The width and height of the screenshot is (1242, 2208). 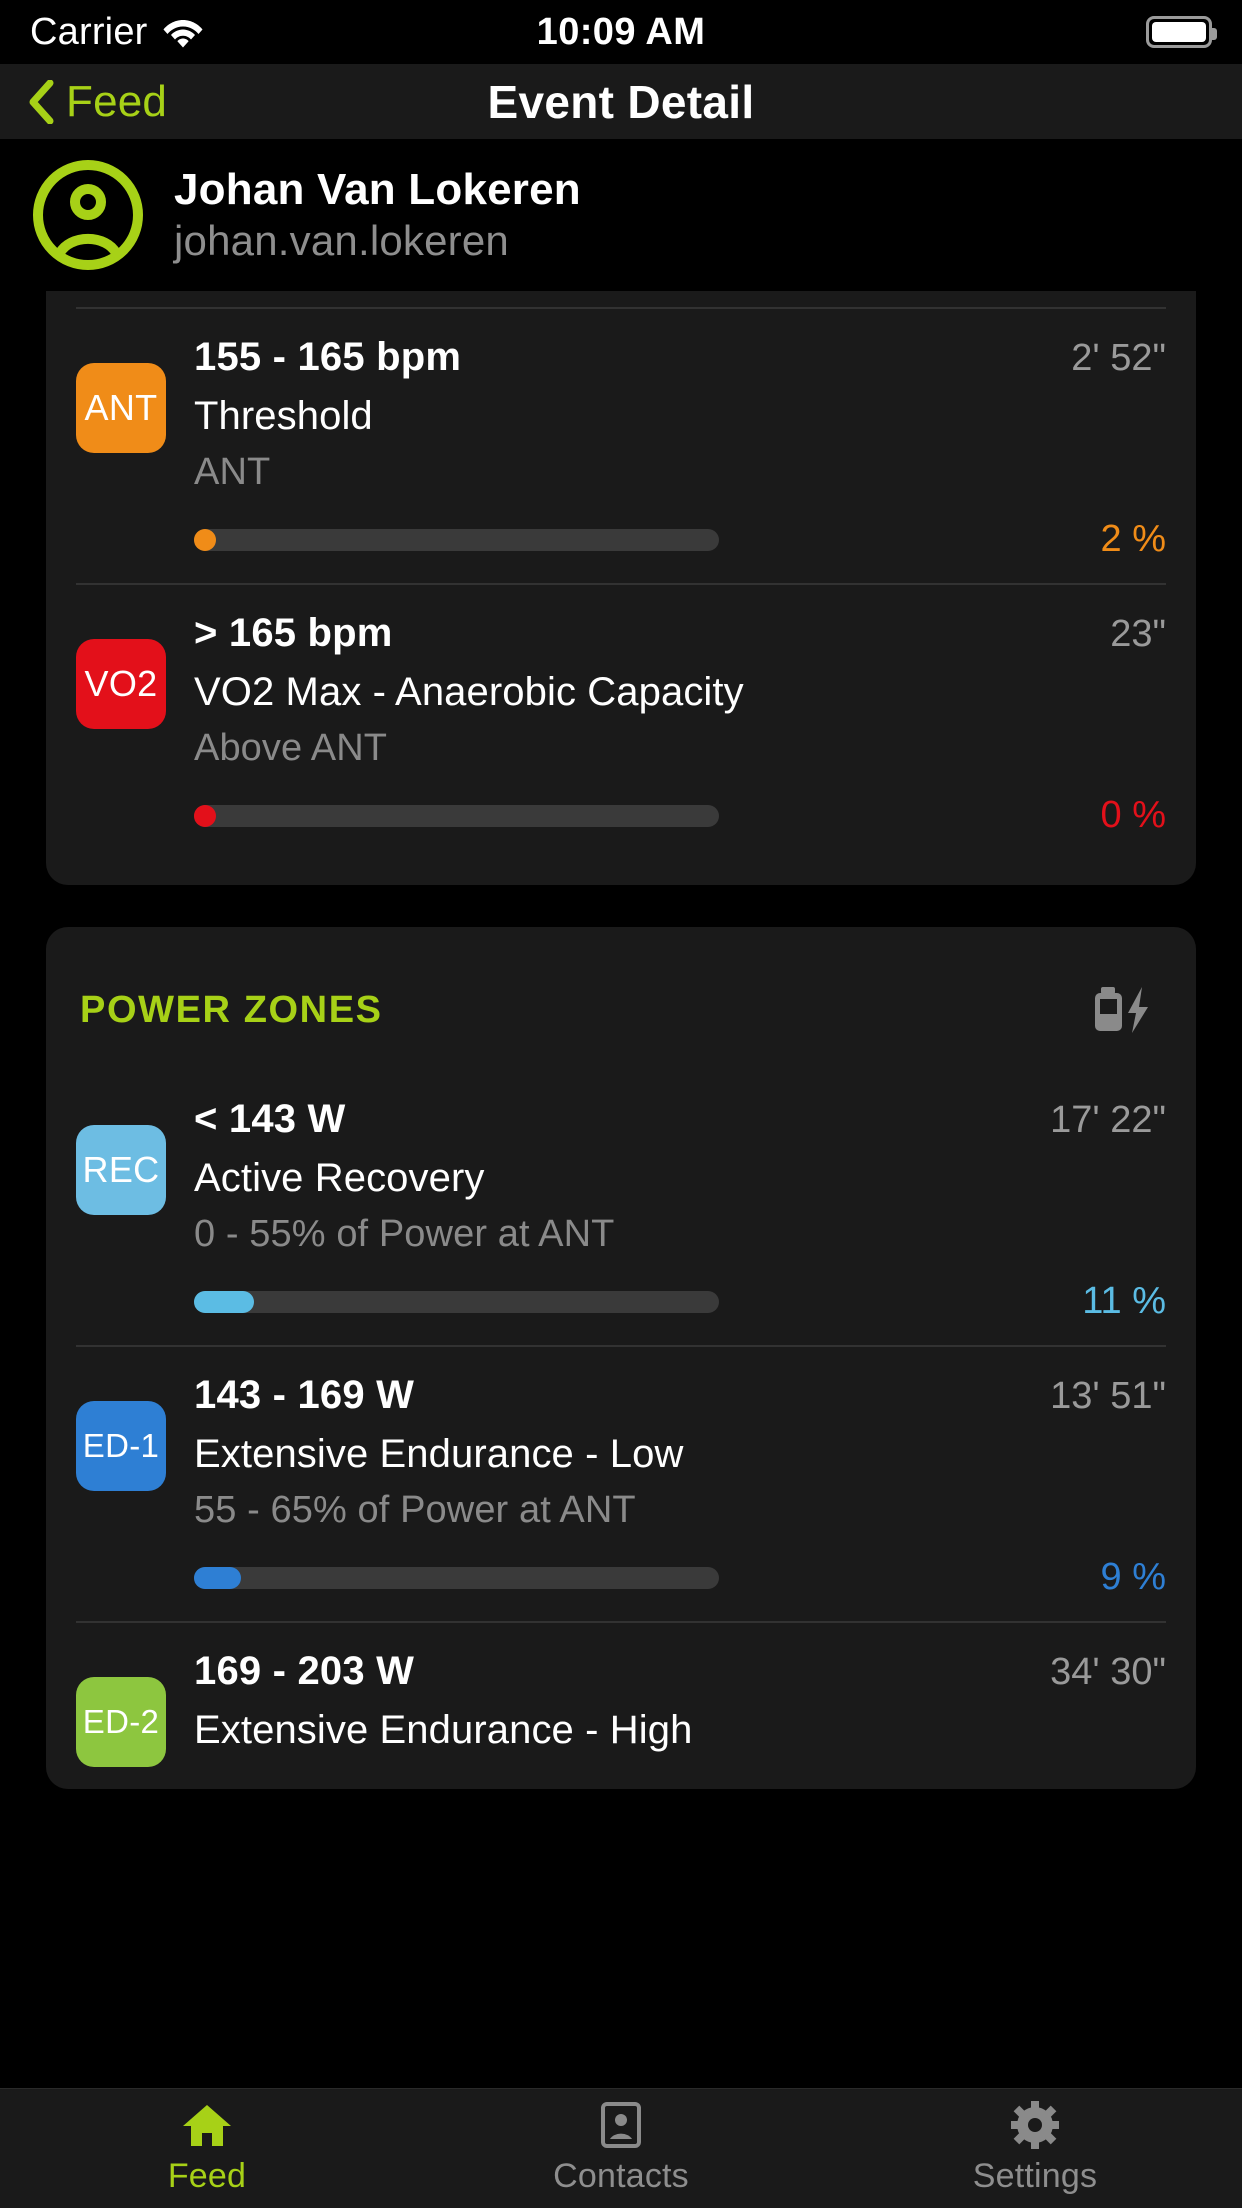 I want to click on zone-title: Active Recovery, so click(x=339, y=1178).